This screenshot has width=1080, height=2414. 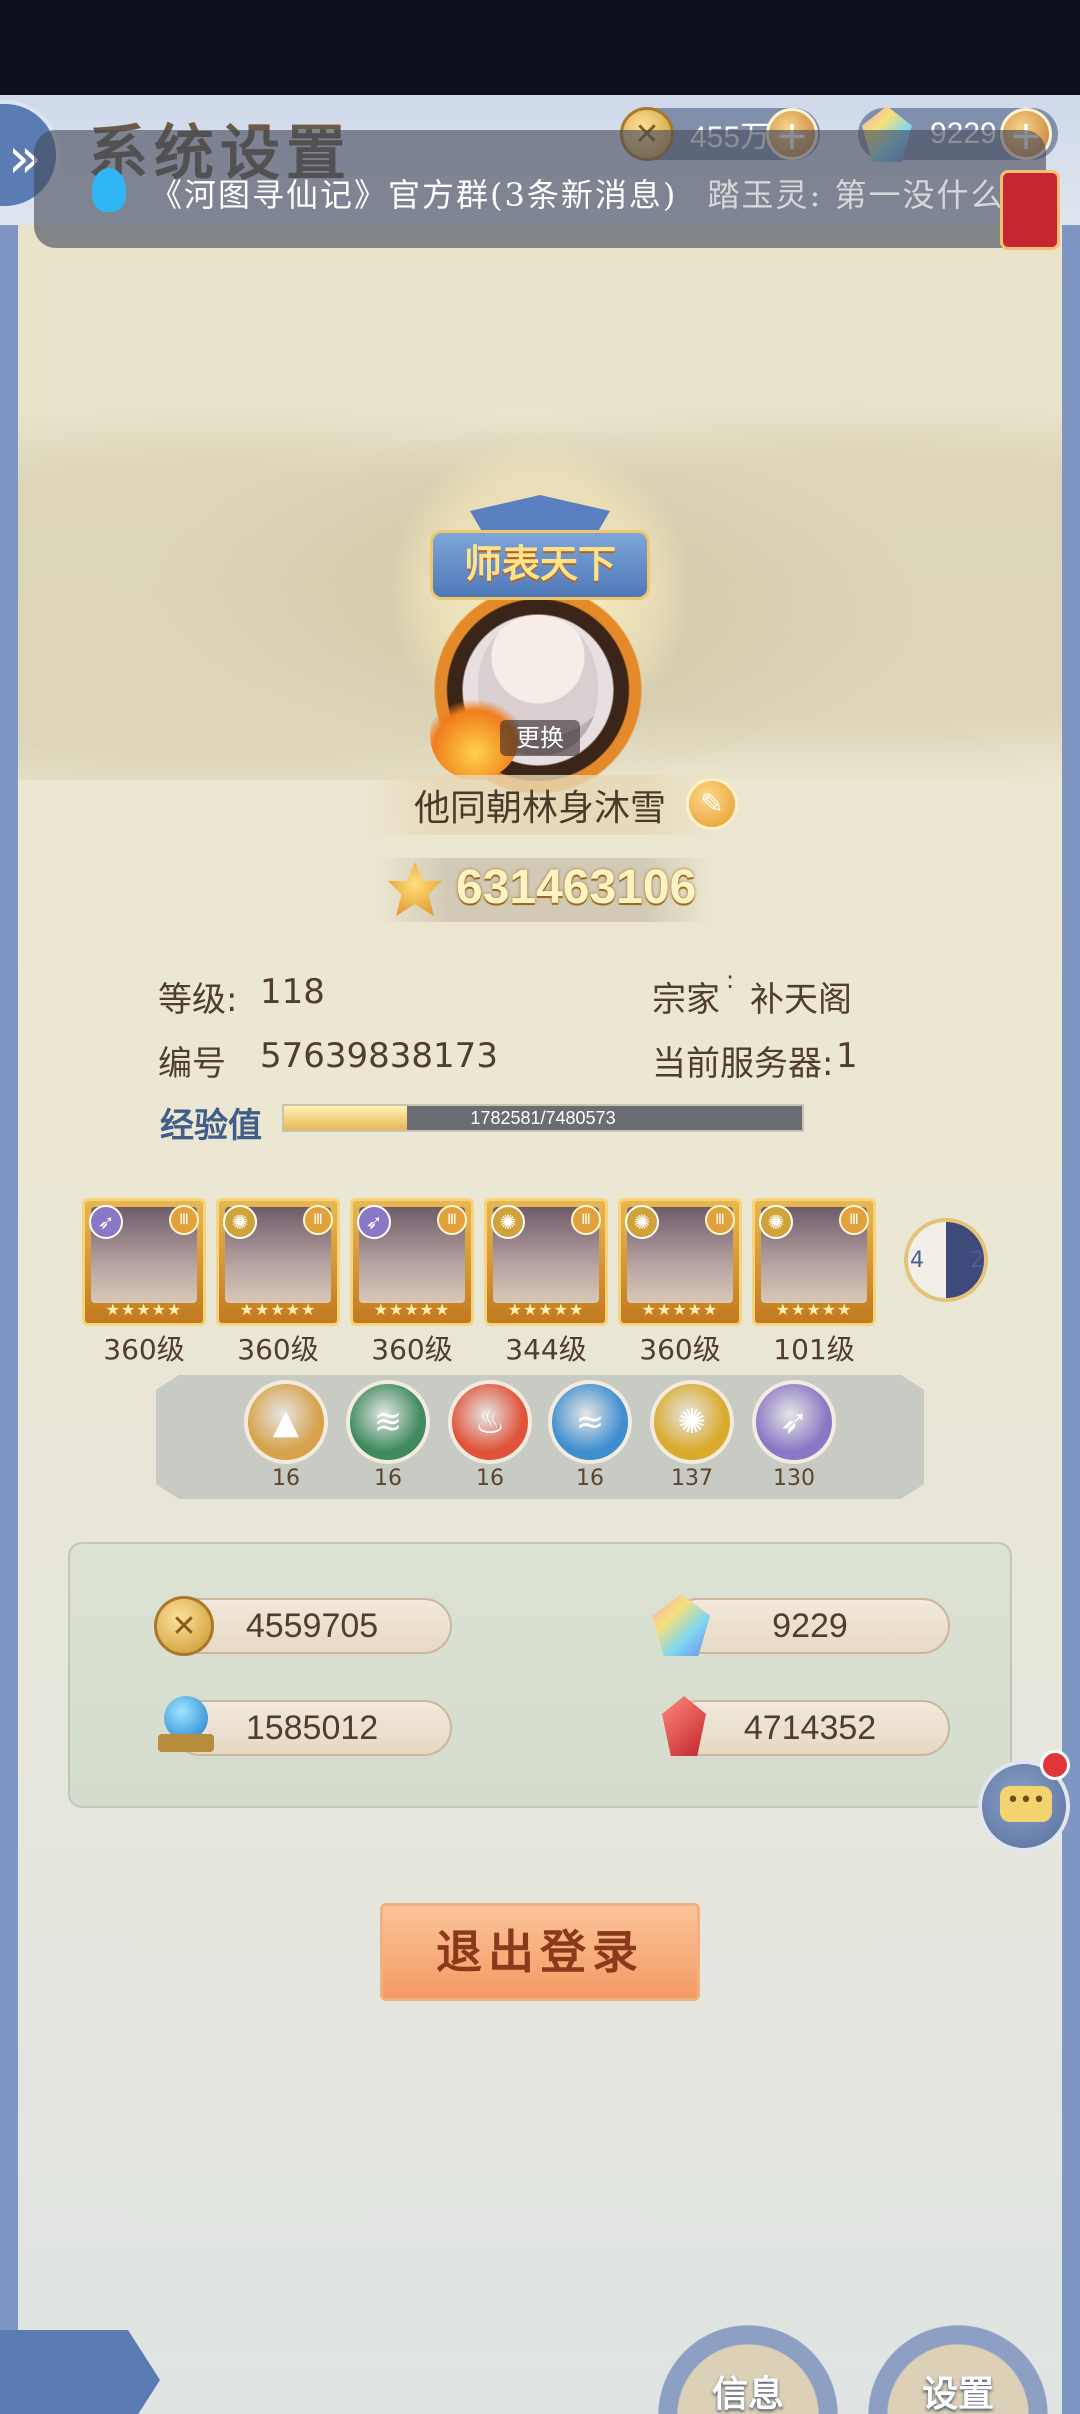 I want to click on hero-level: 344级, so click(x=546, y=1349).